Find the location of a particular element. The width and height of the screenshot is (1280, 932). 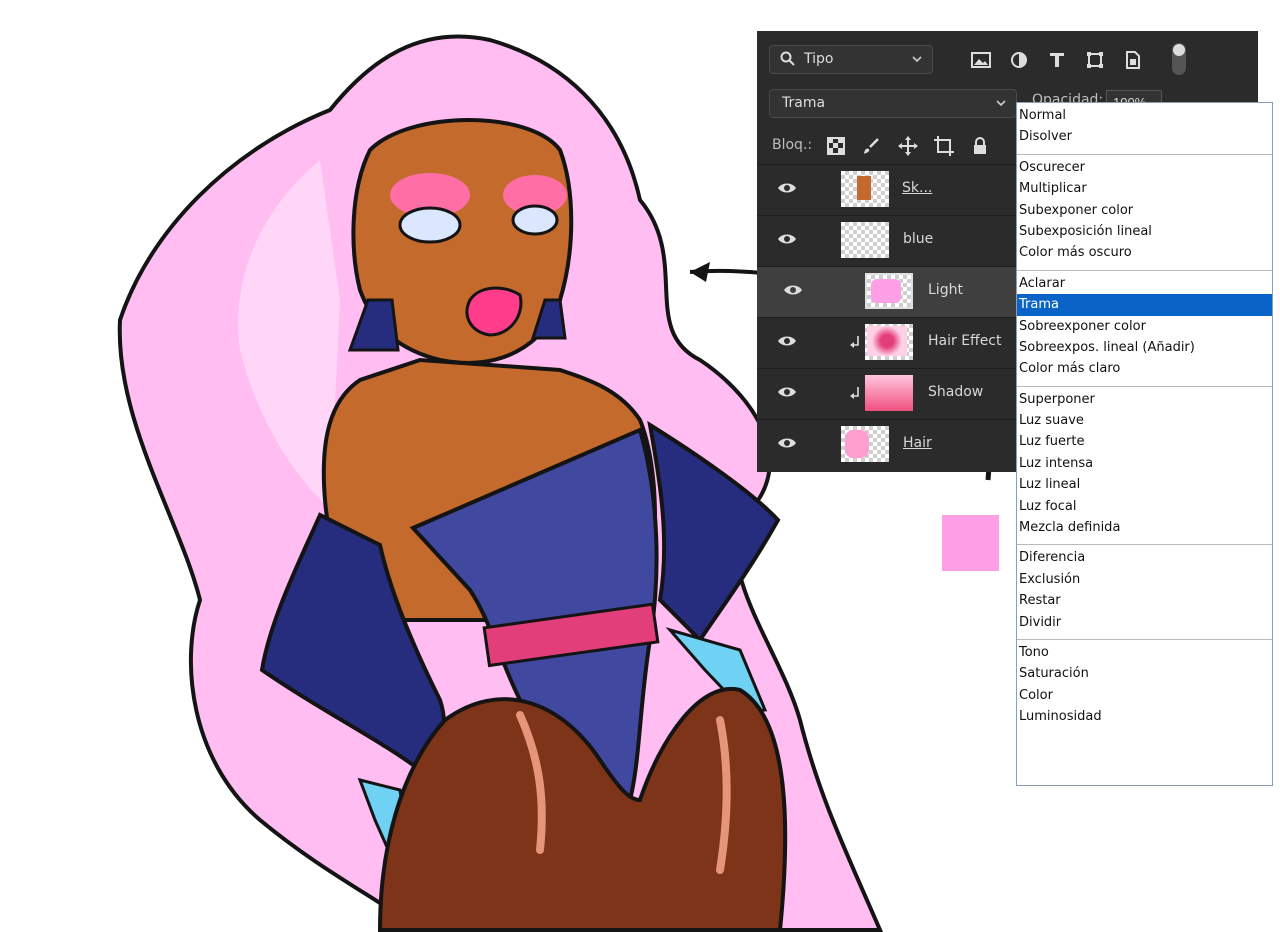

blend-mode-option: Superponer is located at coordinates (1144, 399).